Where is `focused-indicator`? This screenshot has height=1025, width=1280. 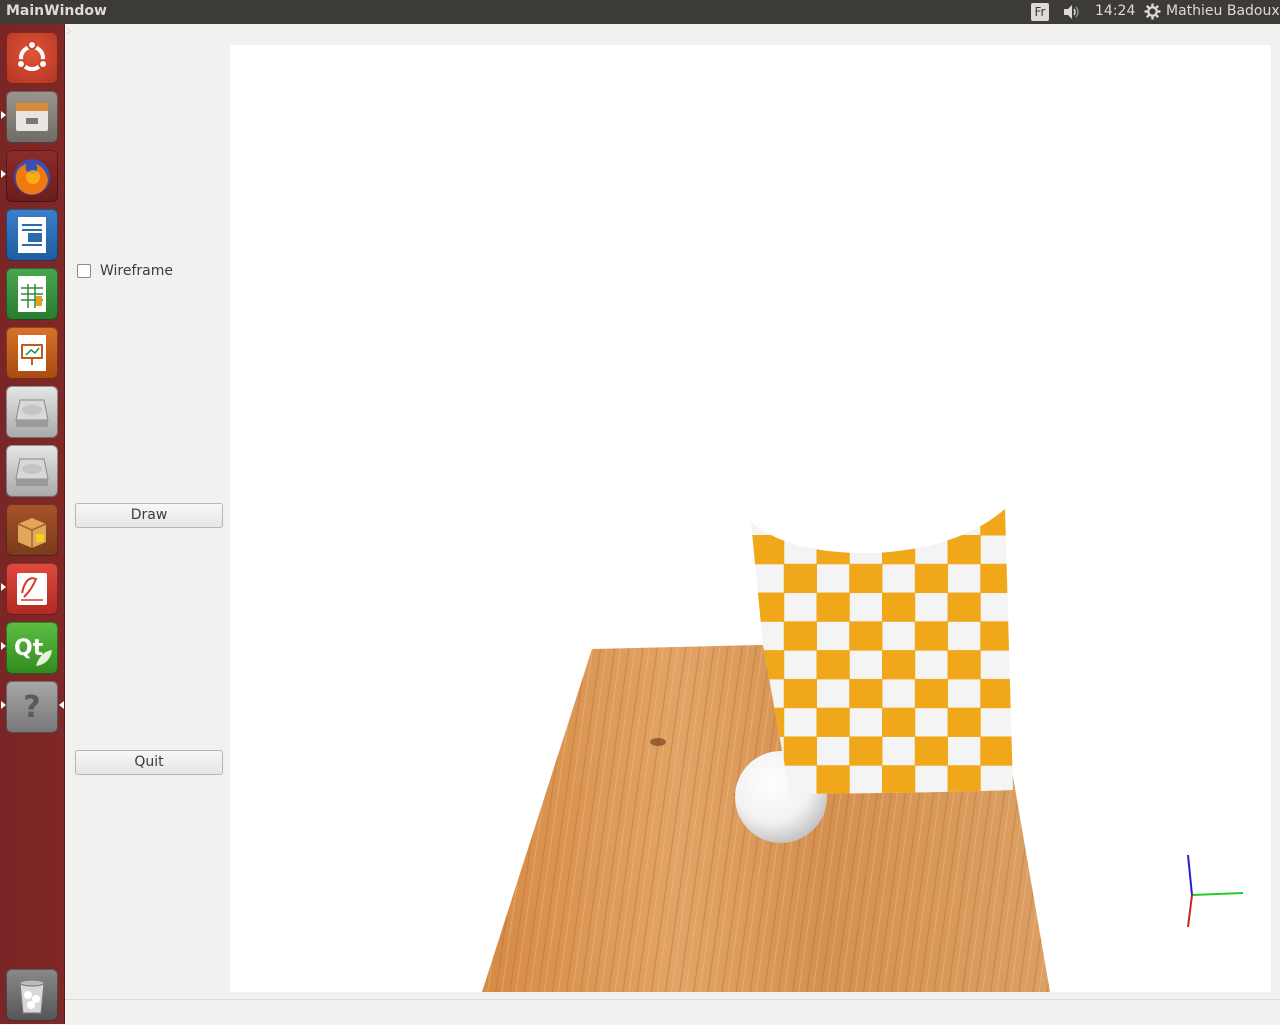
focused-indicator is located at coordinates (61, 705).